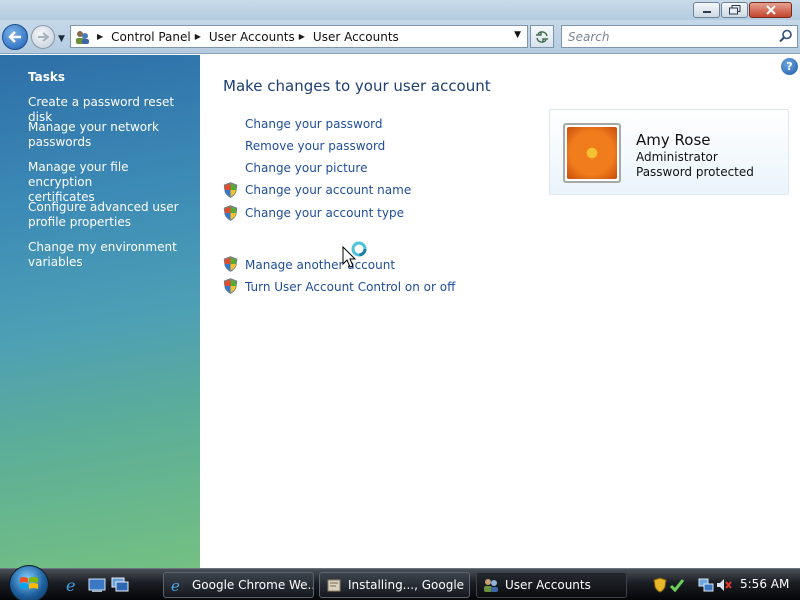  I want to click on search-icon, so click(786, 36).